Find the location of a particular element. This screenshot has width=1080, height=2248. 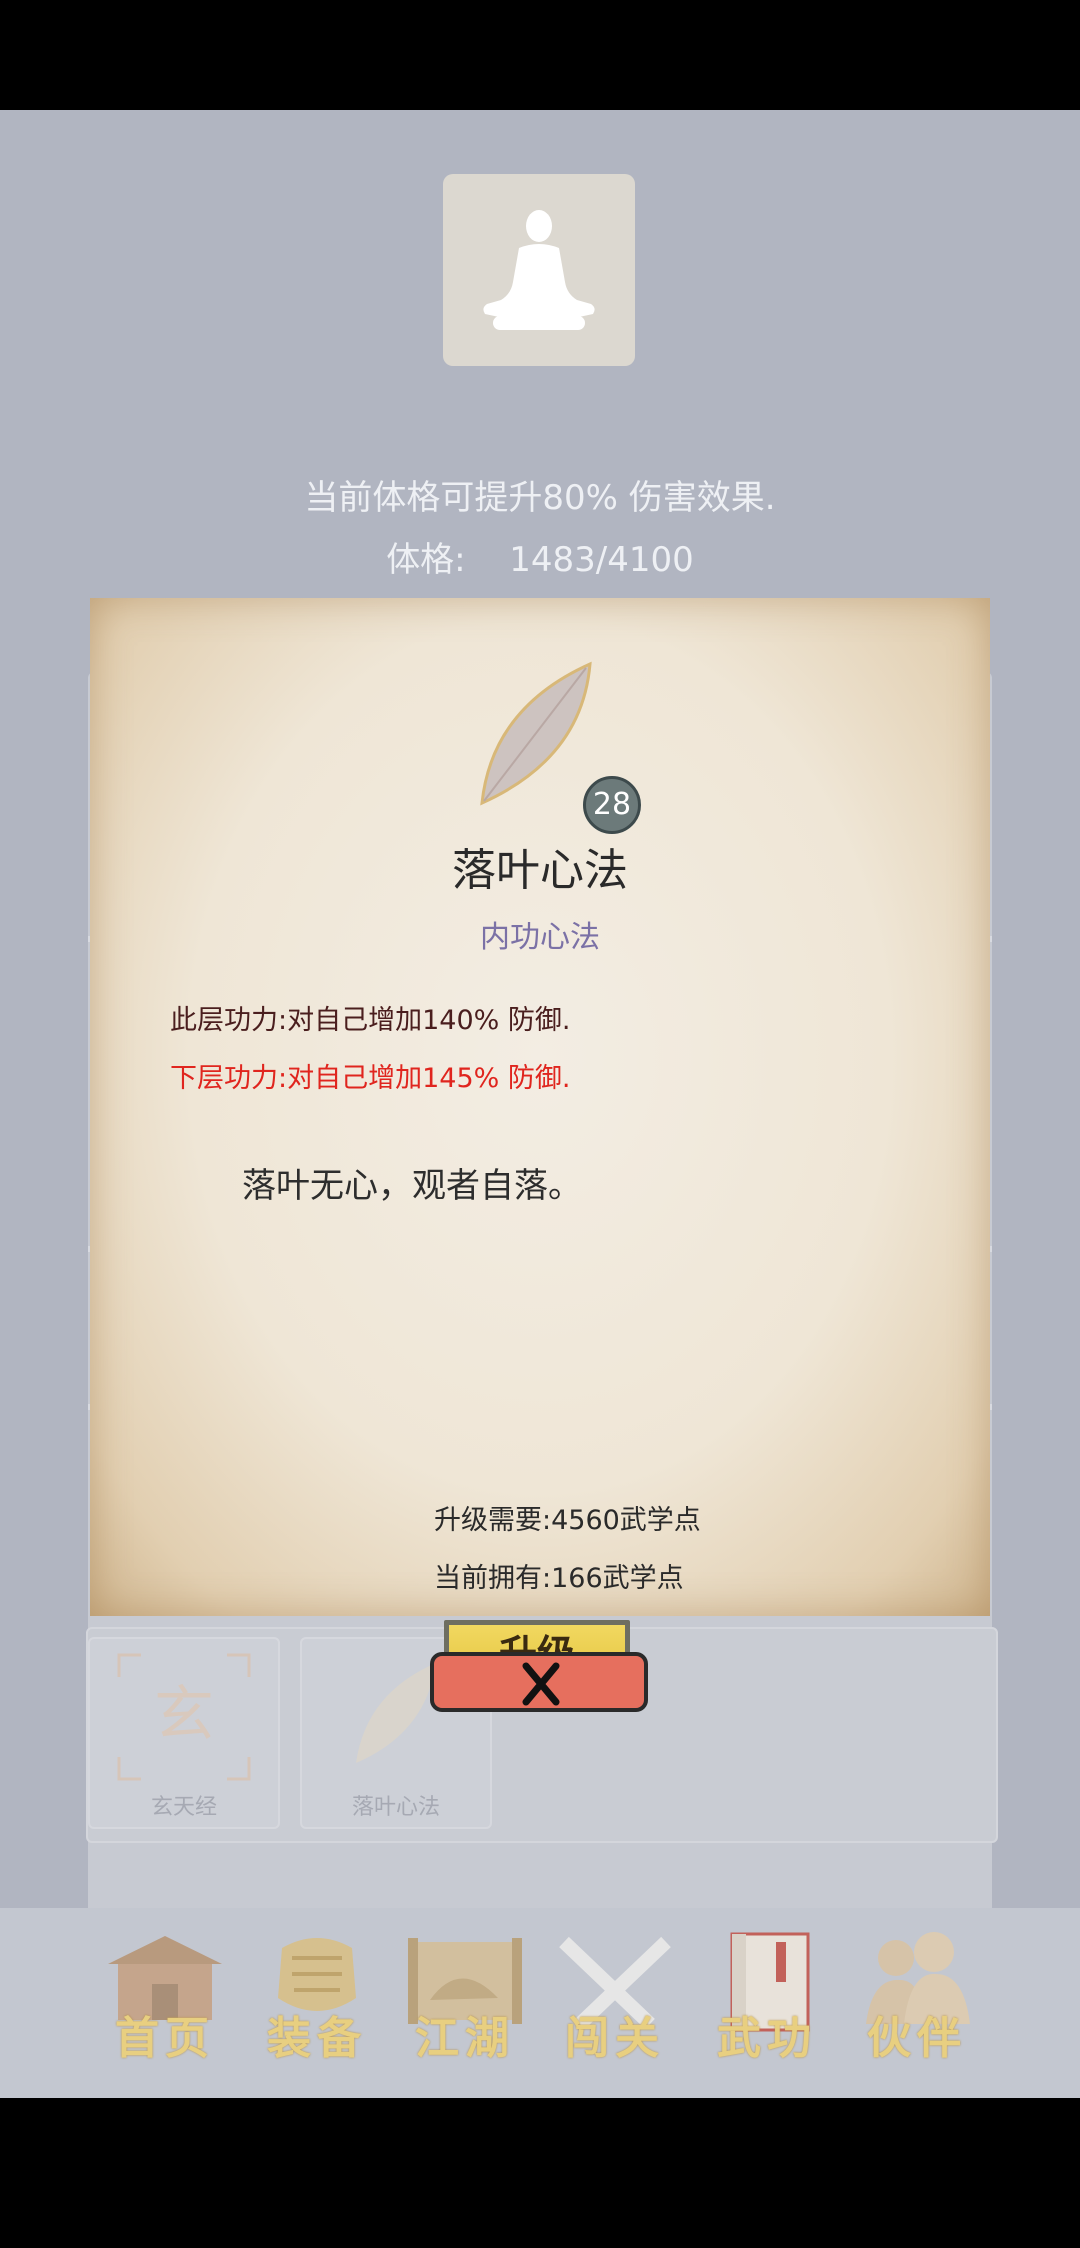

close-button is located at coordinates (539, 1682).